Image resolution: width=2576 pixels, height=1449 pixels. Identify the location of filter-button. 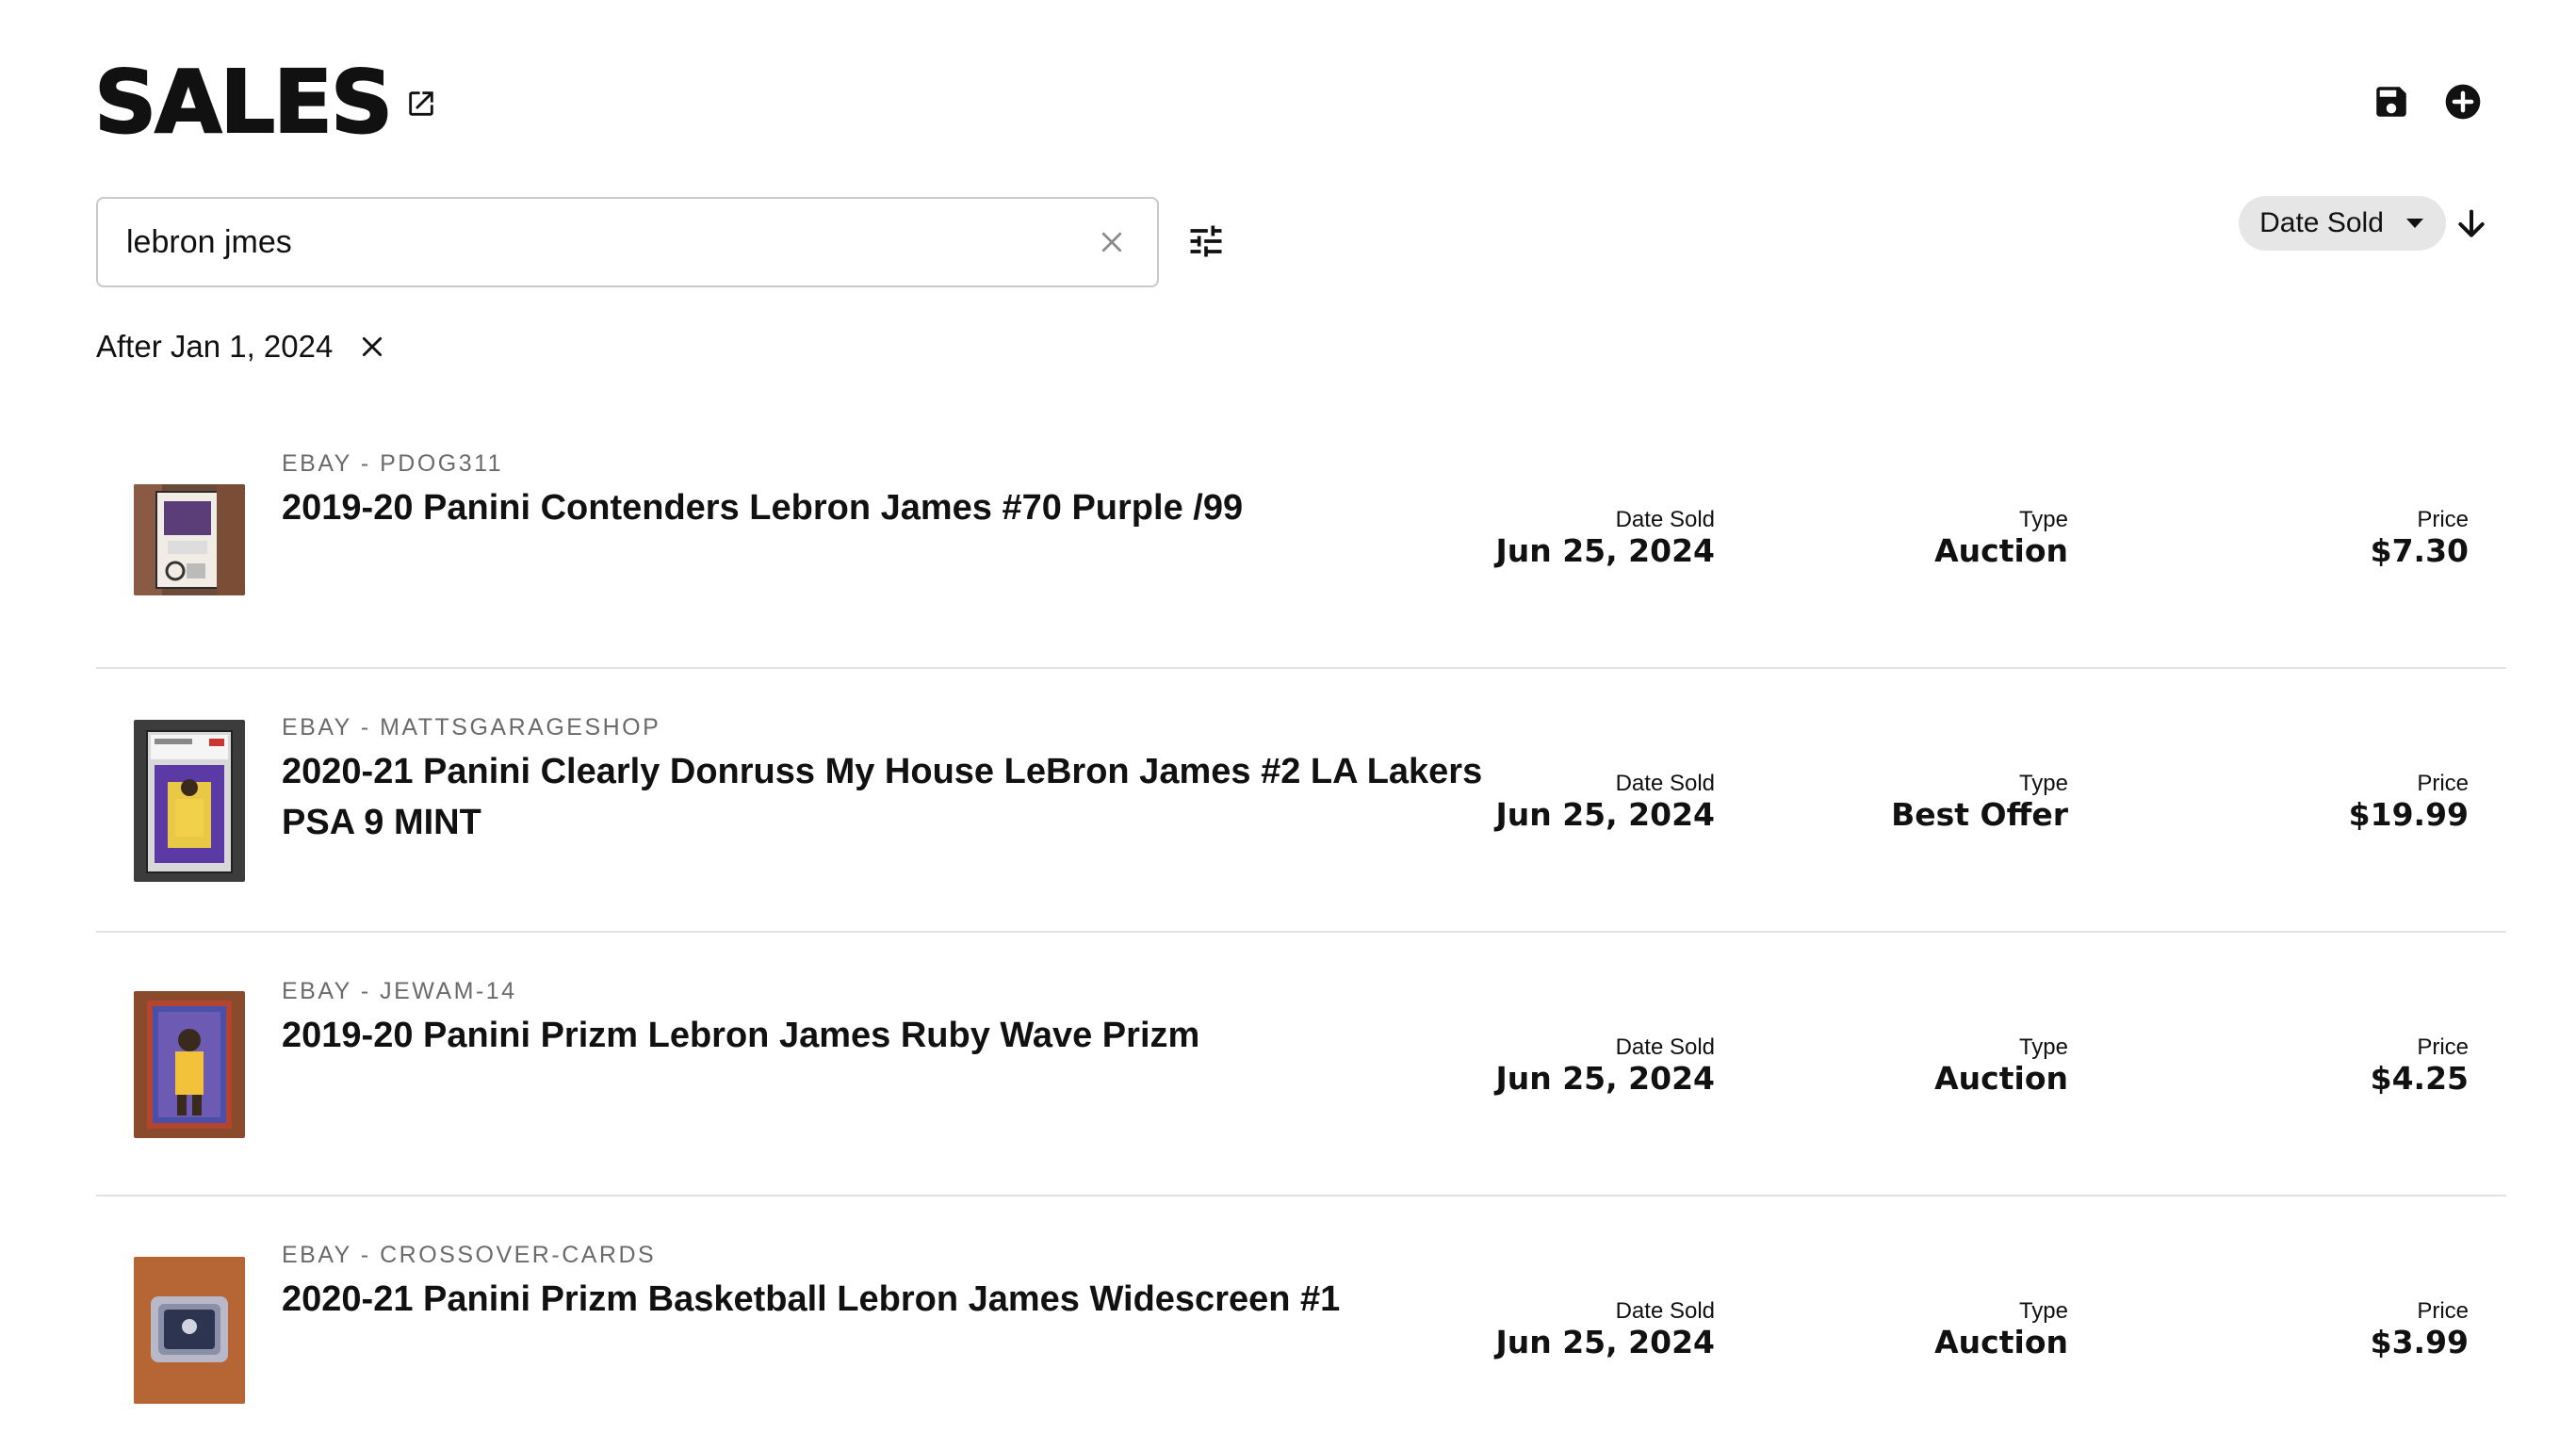
(1206, 241).